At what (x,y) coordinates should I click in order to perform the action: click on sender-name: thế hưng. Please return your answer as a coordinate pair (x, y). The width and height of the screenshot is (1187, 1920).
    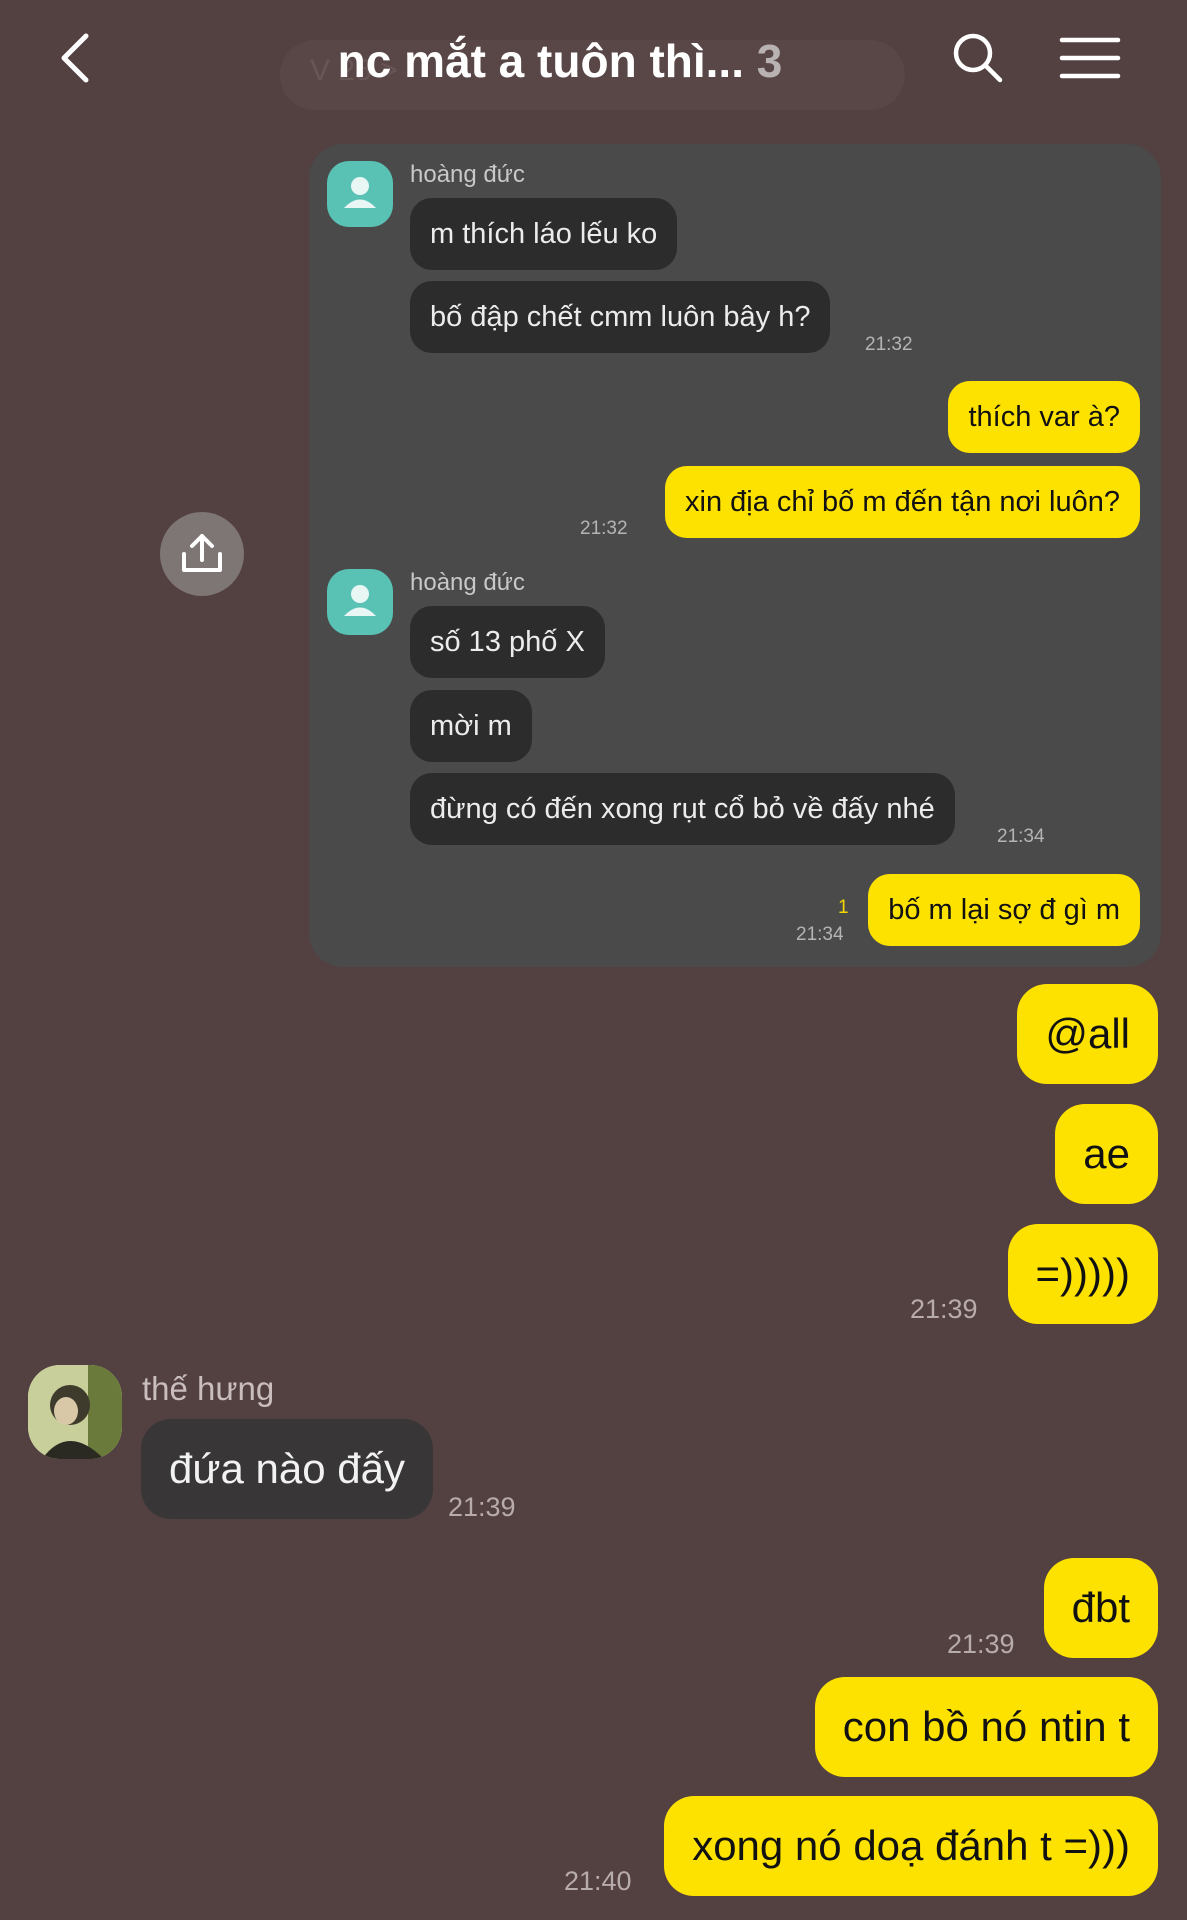
    Looking at the image, I should click on (208, 1388).